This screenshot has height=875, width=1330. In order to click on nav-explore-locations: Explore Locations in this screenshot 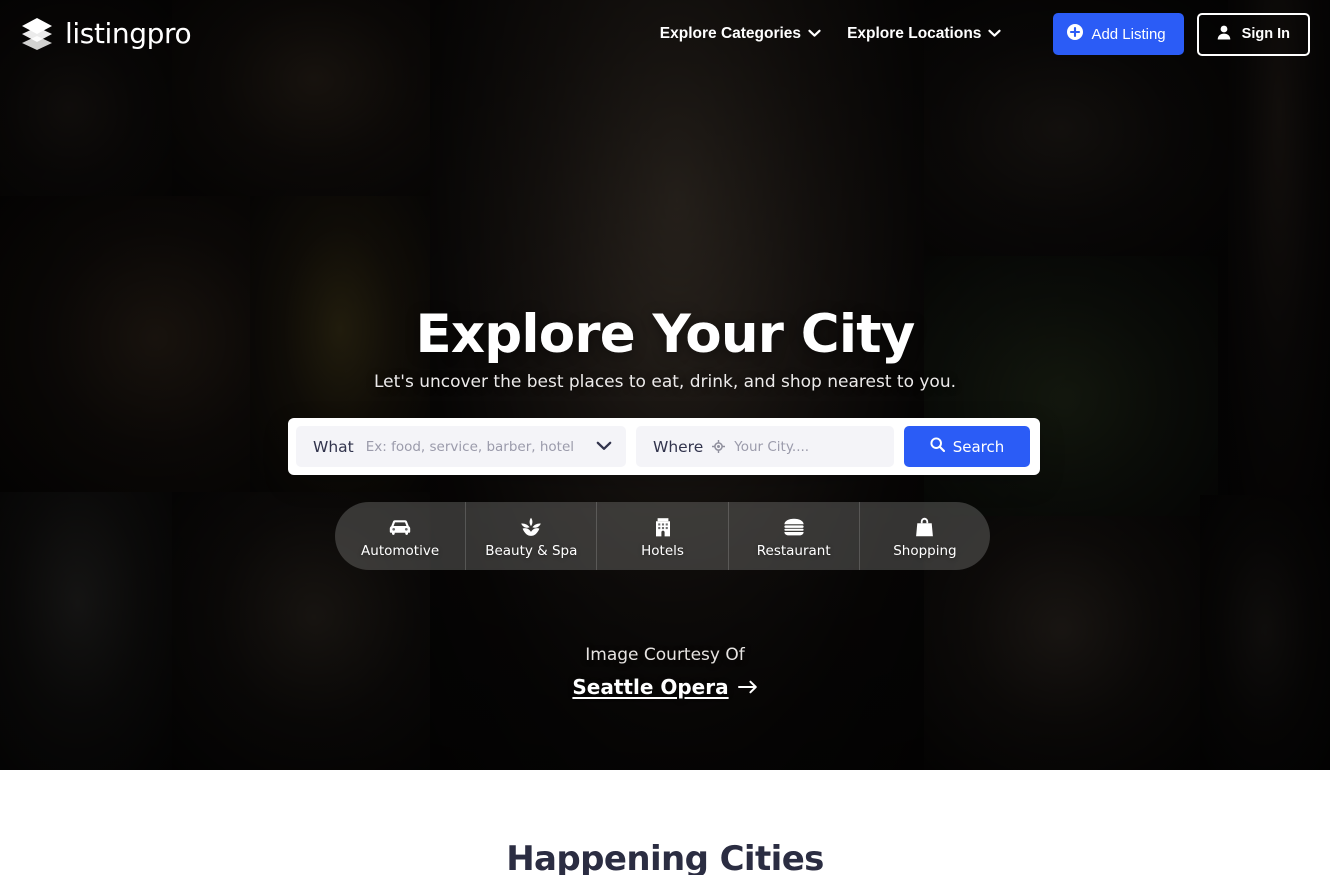, I will do `click(924, 34)`.